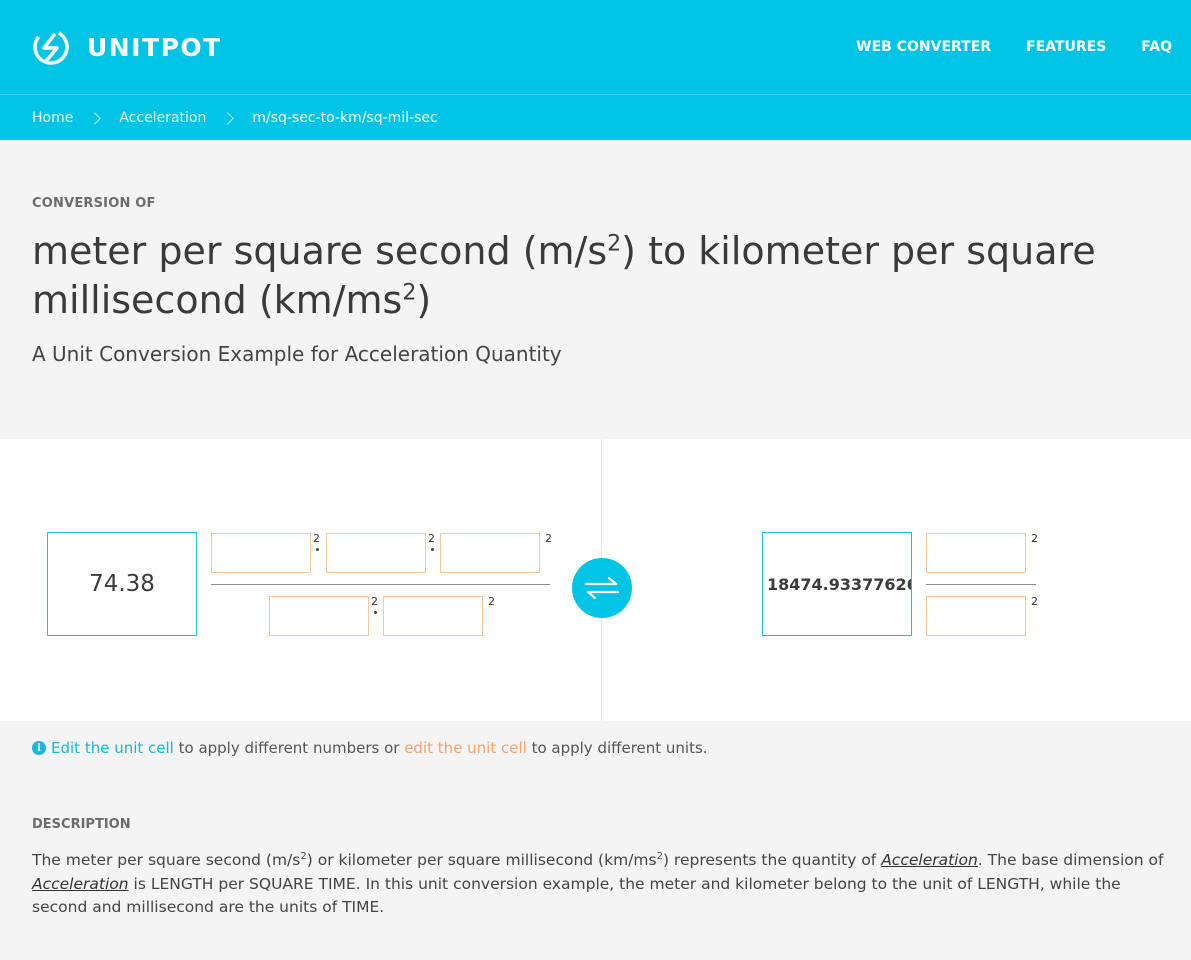 The image size is (1191, 960). I want to click on swap-arrows-icon, so click(602, 588).